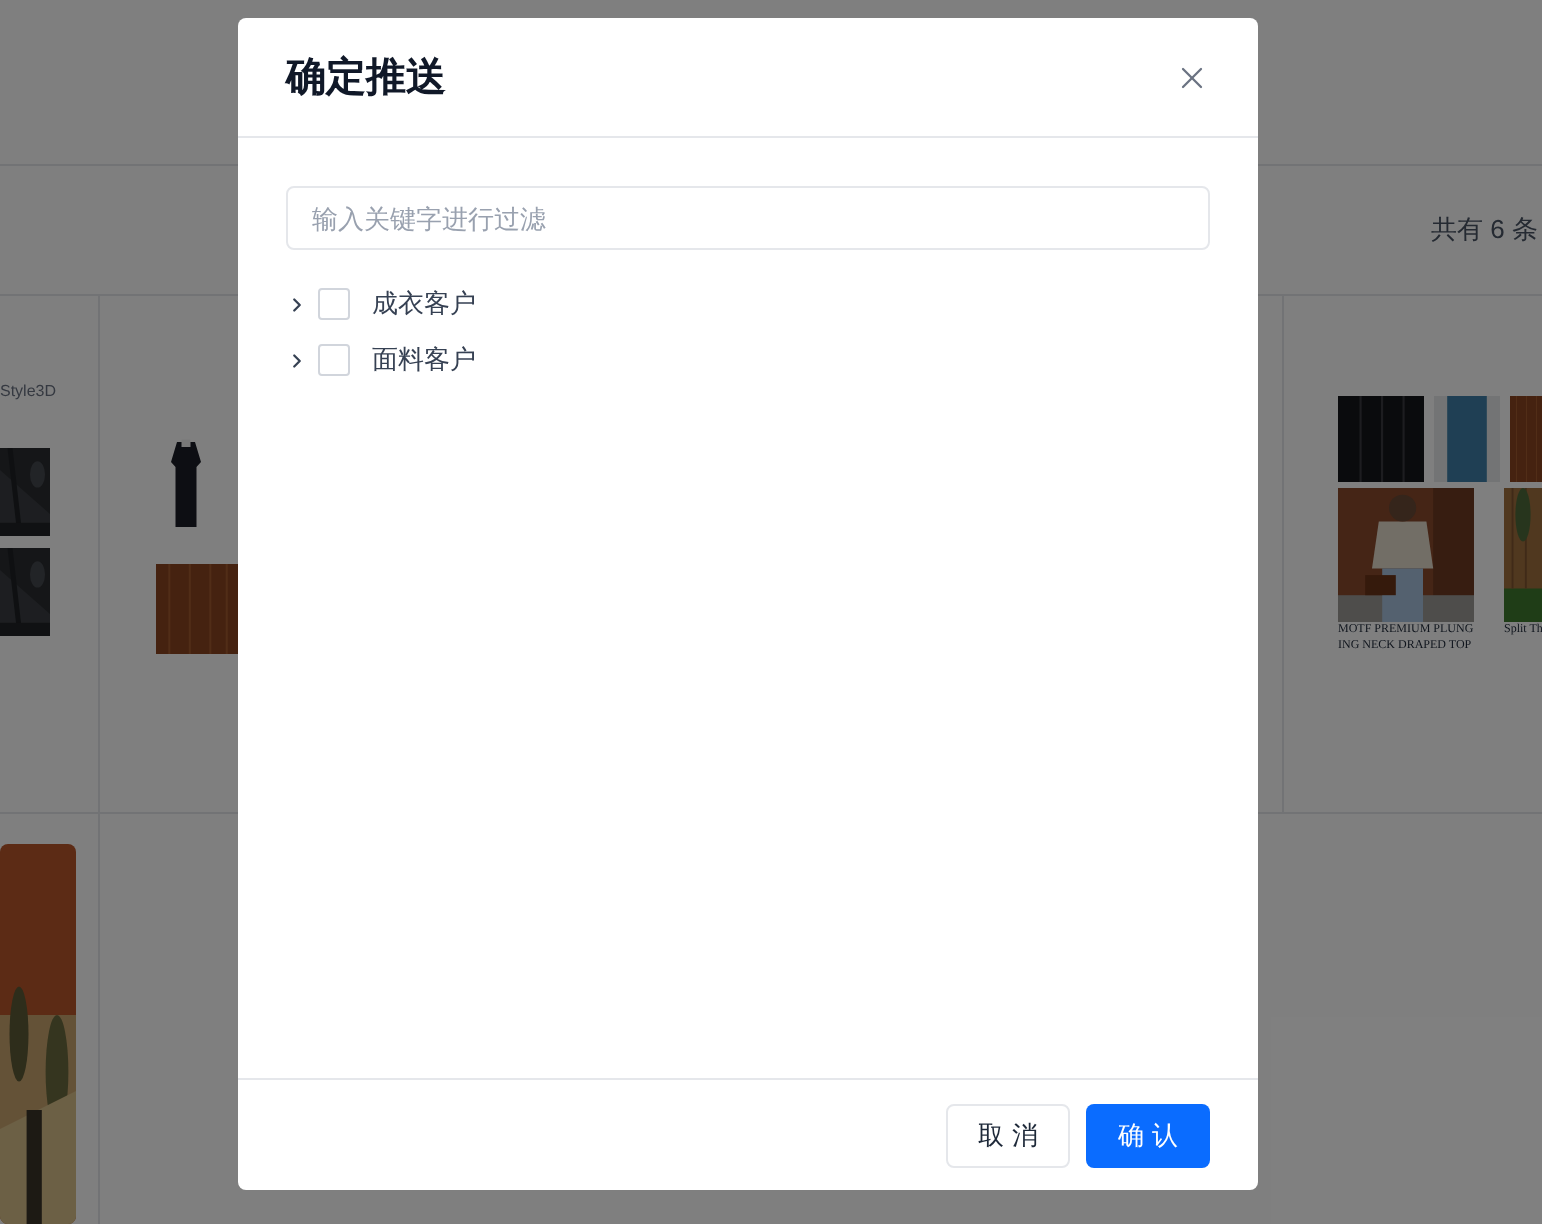 The height and width of the screenshot is (1224, 1542). What do you see at coordinates (1008, 1135) in the screenshot?
I see `cancel-button: 取 消` at bounding box center [1008, 1135].